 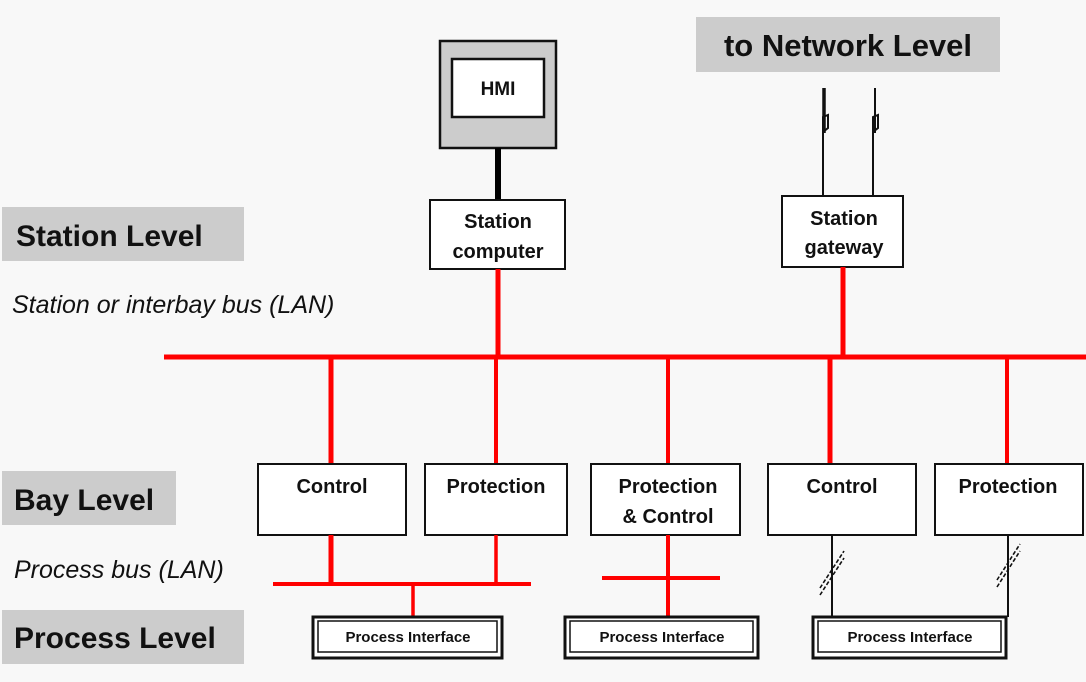 I want to click on process-interface-1: Process Interface, so click(x=407, y=637).